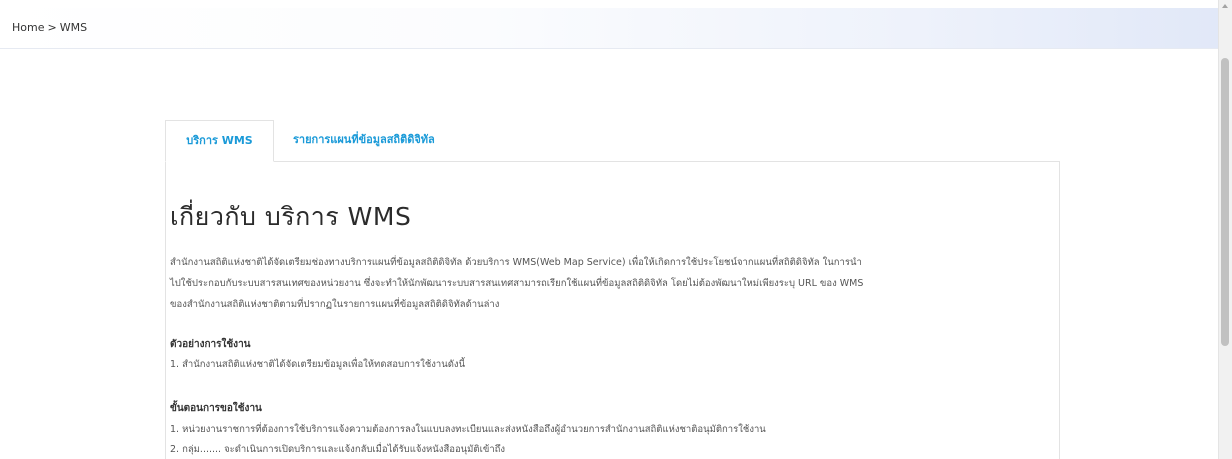 The image size is (1232, 459). What do you see at coordinates (210, 344) in the screenshot?
I see `example-section-title: ตัวอย่างการใช้งาน` at bounding box center [210, 344].